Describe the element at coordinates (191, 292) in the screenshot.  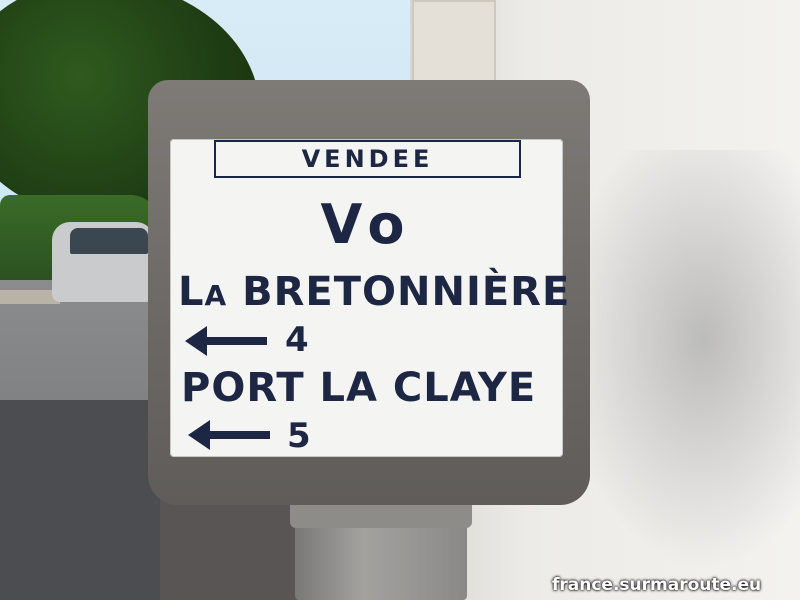
I see `destination-1-prefix: L` at that location.